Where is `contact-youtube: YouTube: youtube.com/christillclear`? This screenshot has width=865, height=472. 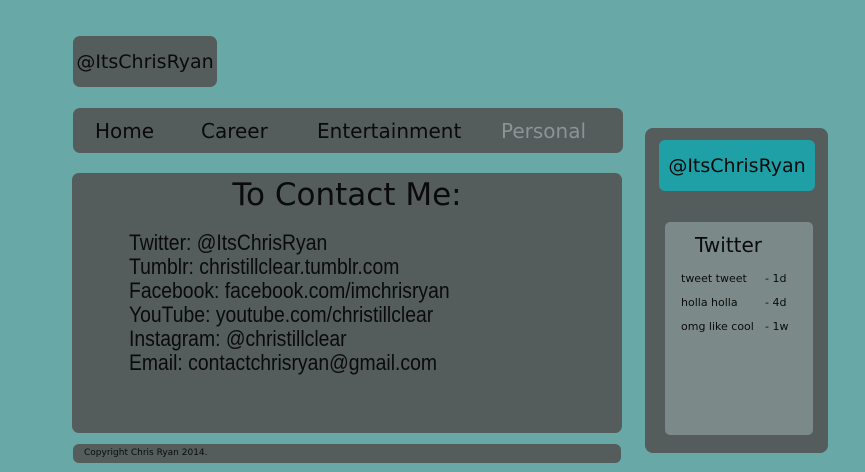 contact-youtube: YouTube: youtube.com/christillclear is located at coordinates (281, 314).